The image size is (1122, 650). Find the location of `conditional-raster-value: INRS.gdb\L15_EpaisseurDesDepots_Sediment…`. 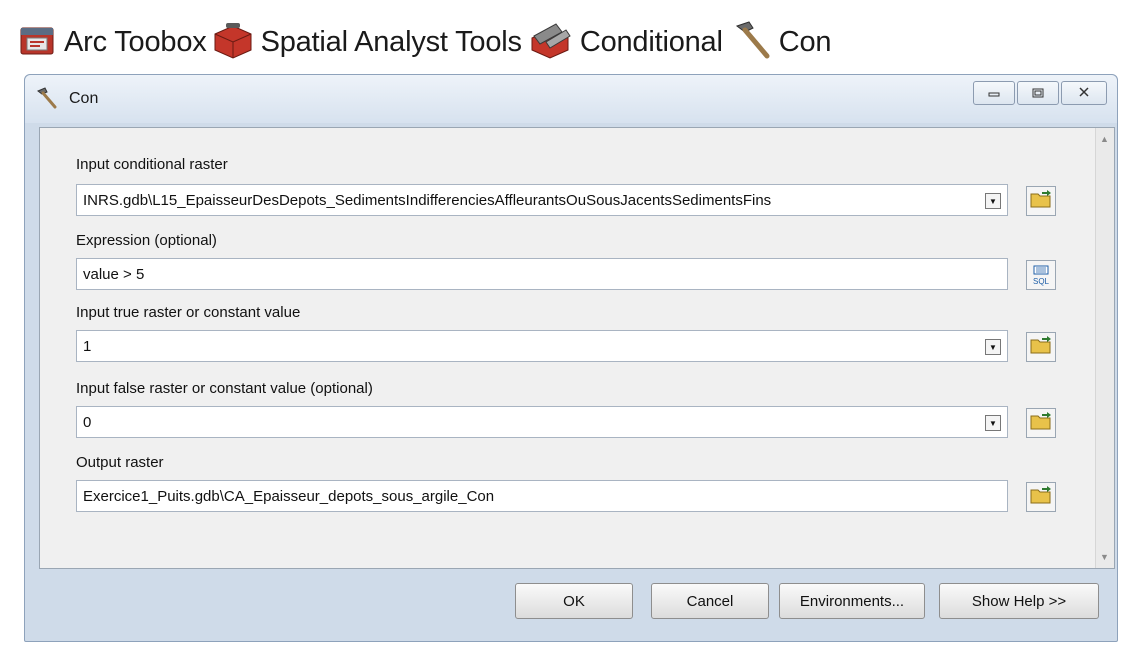

conditional-raster-value: INRS.gdb\L15_EpaisseurDesDepots_Sediment… is located at coordinates (427, 200).